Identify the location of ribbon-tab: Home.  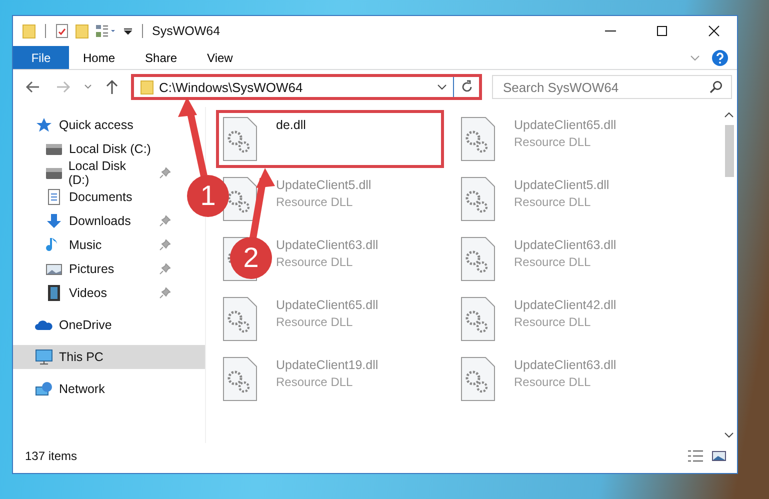
(100, 57).